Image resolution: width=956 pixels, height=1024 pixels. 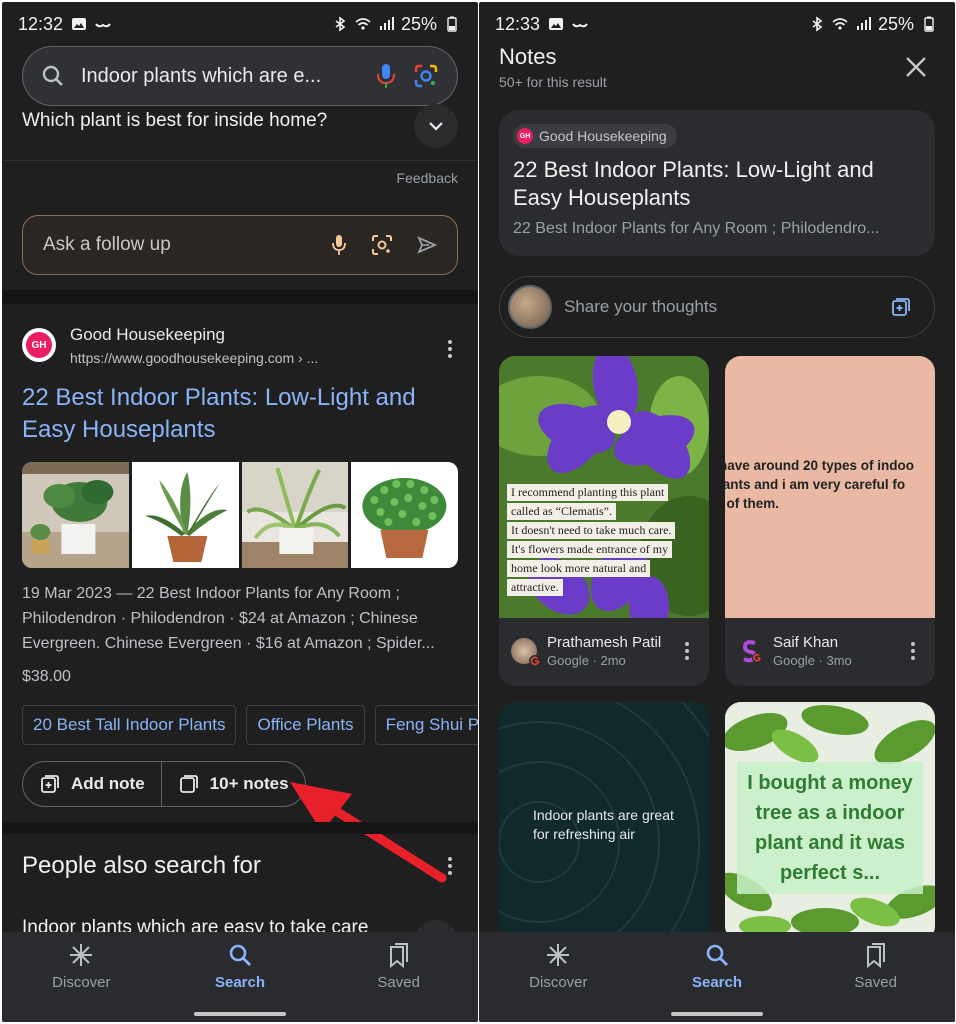 What do you see at coordinates (427, 178) in the screenshot?
I see `feedback-link: Feedback` at bounding box center [427, 178].